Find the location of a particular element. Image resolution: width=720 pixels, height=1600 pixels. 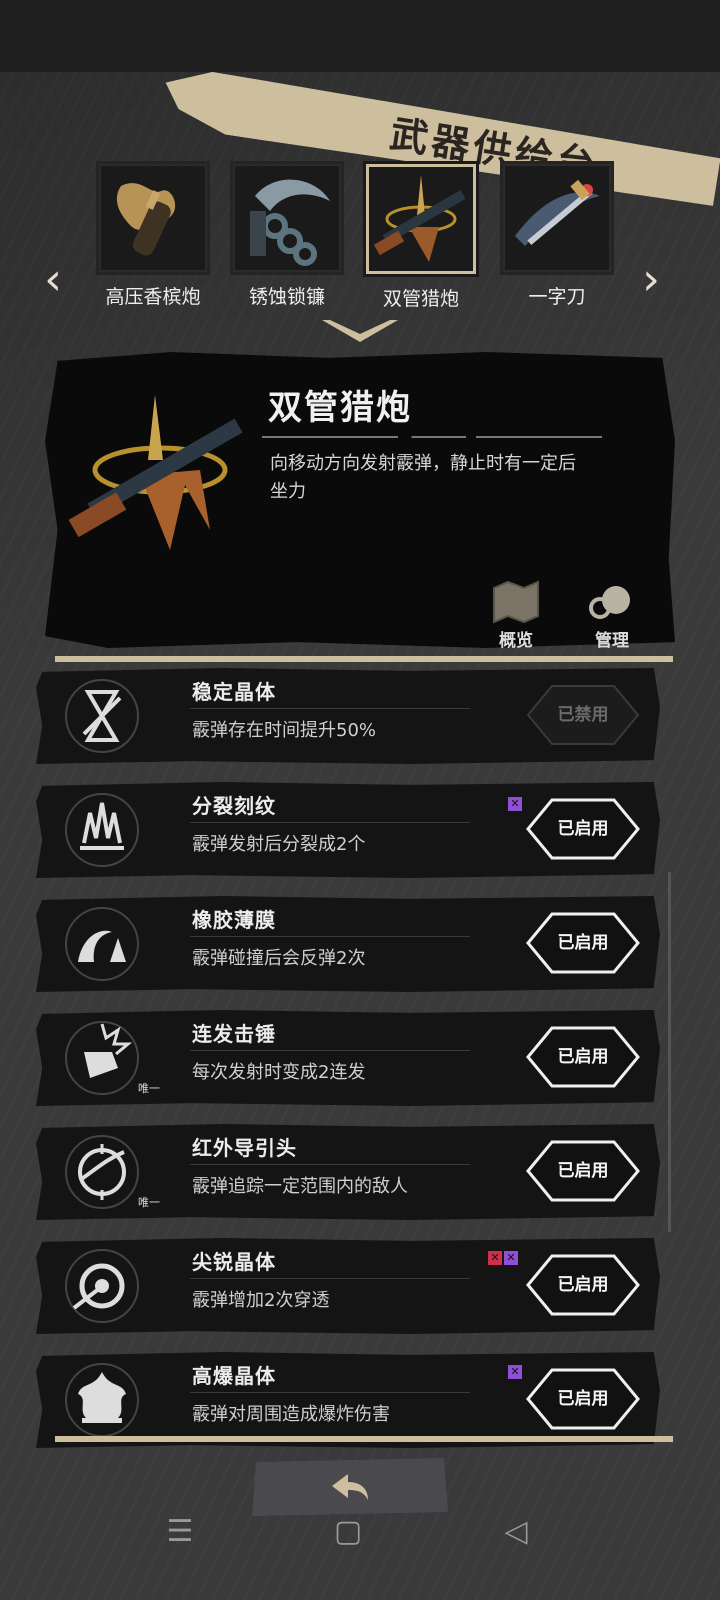

overview-label: 概览 is located at coordinates (516, 641).